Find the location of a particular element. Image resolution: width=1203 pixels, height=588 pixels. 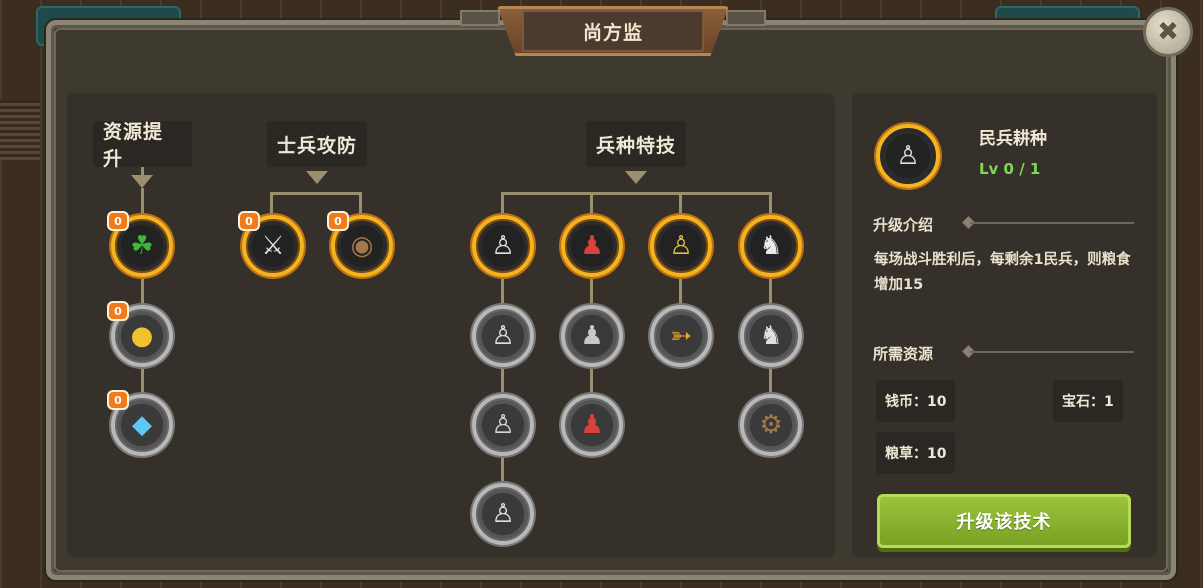

tech-node-diamond: ◆ 0 is located at coordinates (140, 423).